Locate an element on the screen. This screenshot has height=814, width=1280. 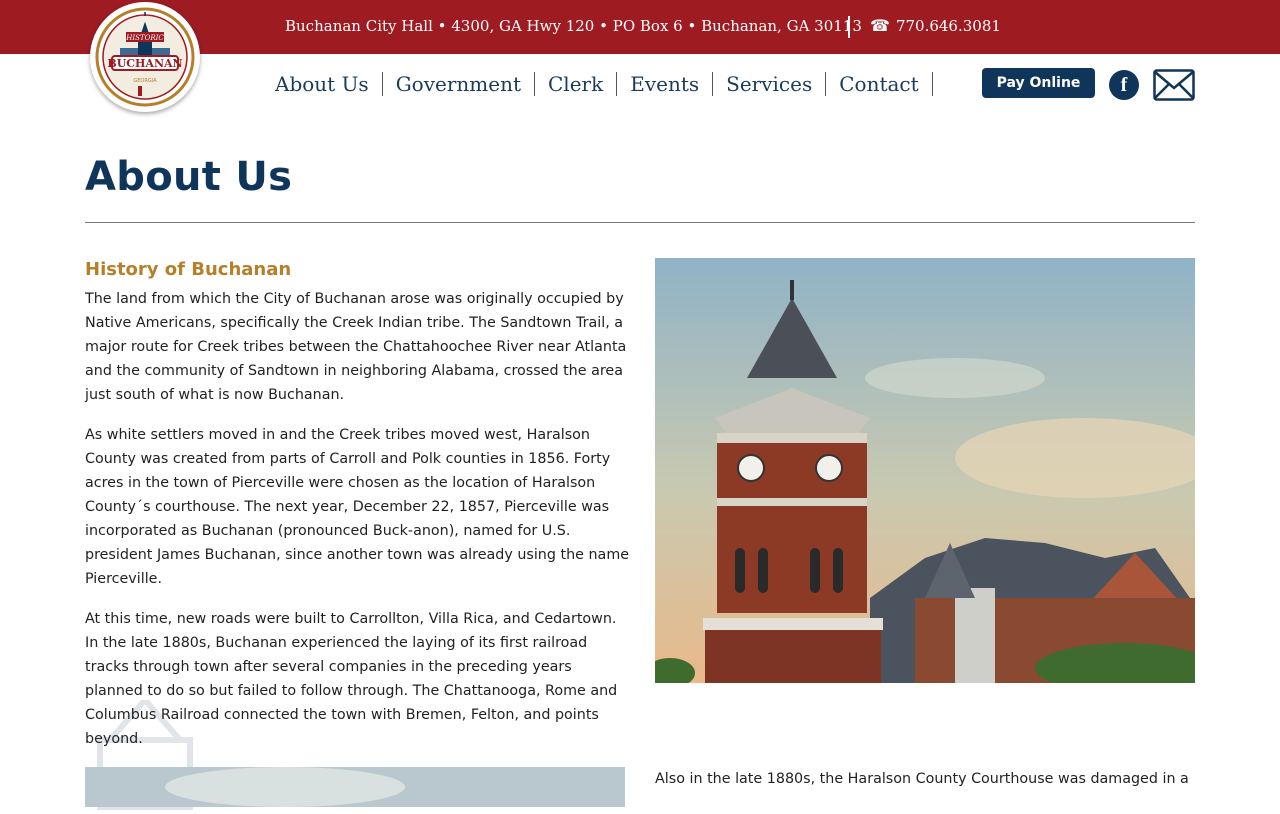
svg-text: GEORGIA is located at coordinates (145, 81).